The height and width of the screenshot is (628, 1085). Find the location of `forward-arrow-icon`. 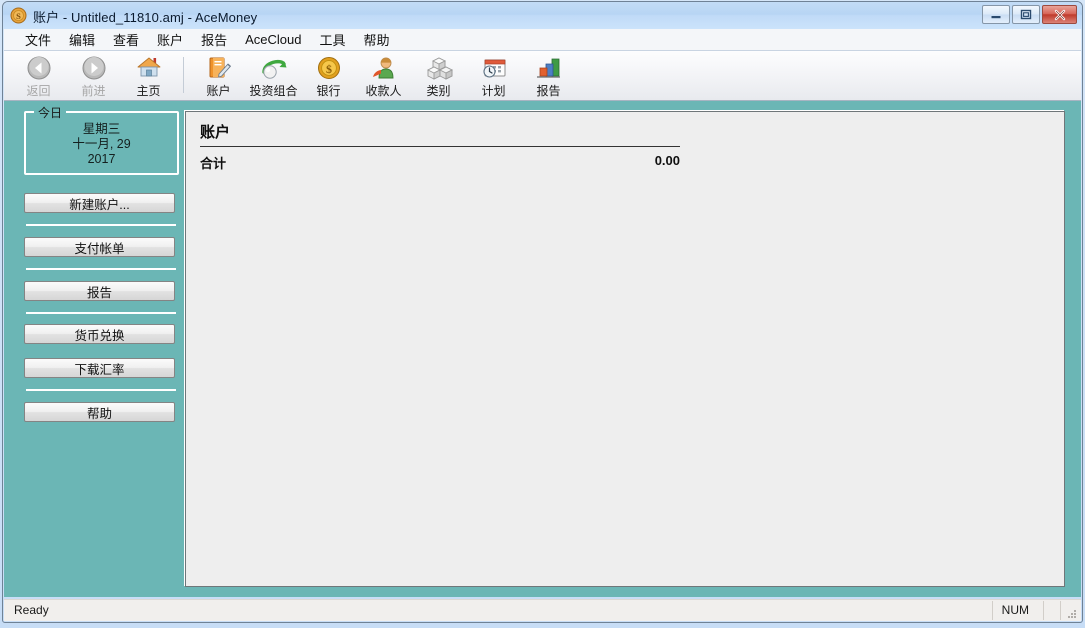

forward-arrow-icon is located at coordinates (94, 67).